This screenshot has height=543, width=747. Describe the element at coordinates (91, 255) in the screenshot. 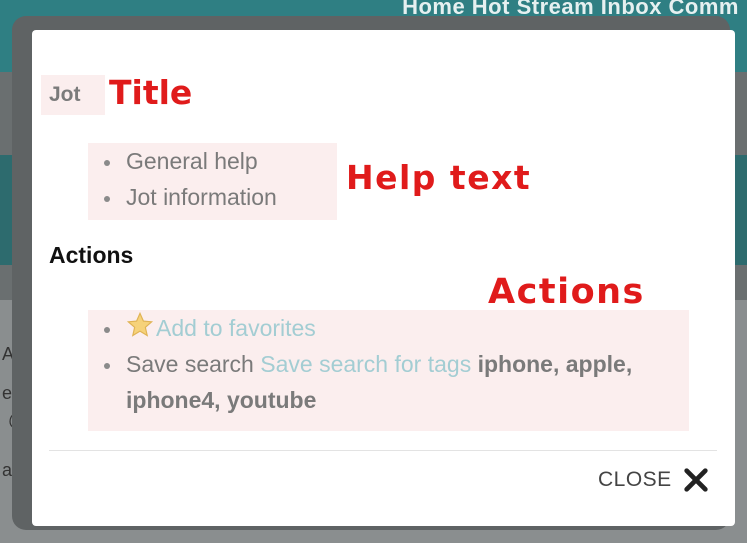

I see `actions-heading: Actions` at that location.